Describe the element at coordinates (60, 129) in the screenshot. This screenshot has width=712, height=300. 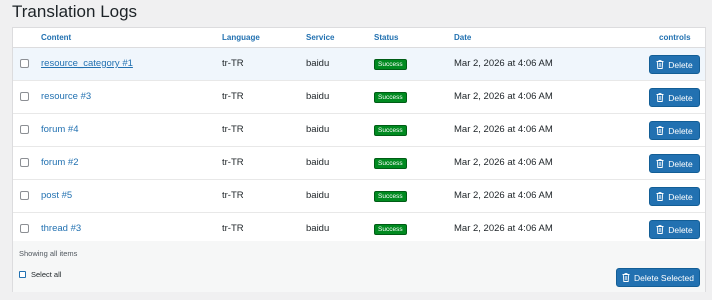
I see `content-link: forum #4` at that location.